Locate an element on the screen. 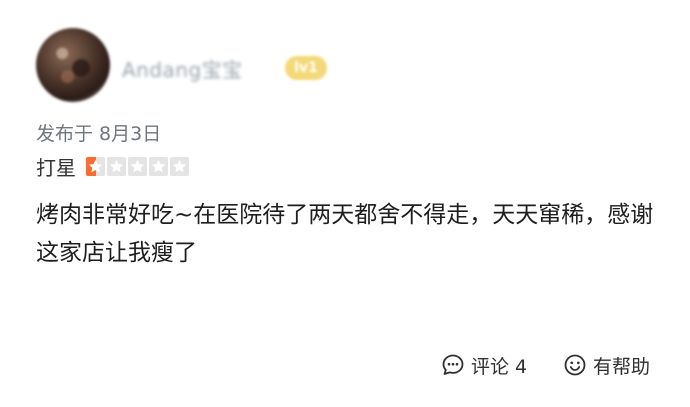 This screenshot has height=407, width=690. comment-label: 评论 4 is located at coordinates (499, 366).